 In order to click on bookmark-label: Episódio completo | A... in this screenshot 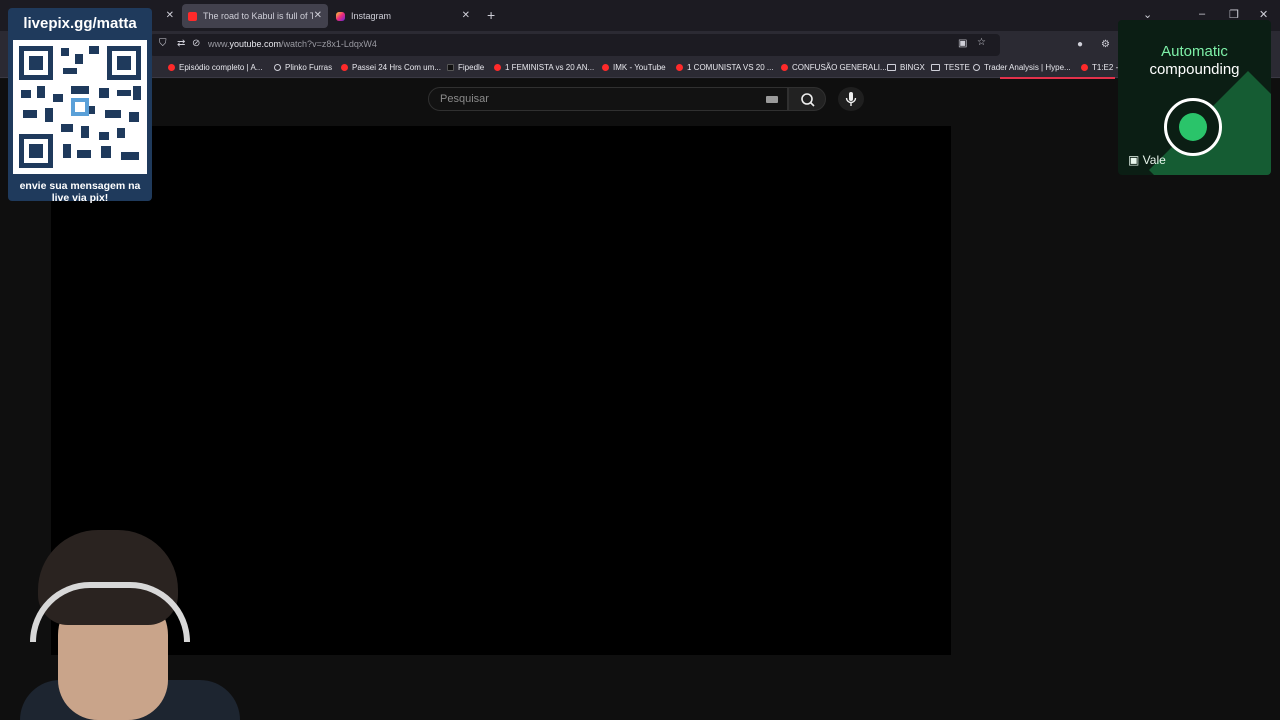, I will do `click(221, 67)`.